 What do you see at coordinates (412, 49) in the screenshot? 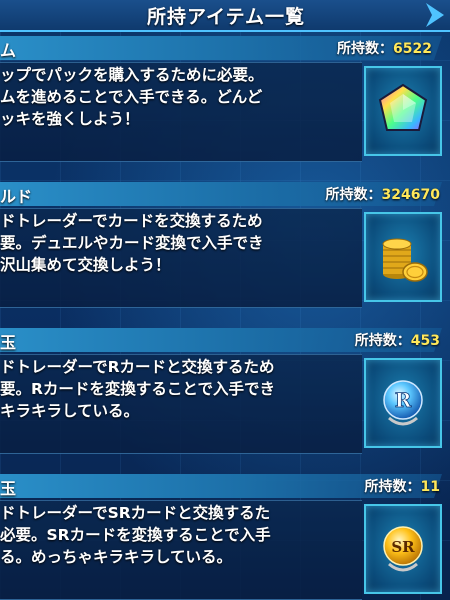
I see `count-value: 6522` at bounding box center [412, 49].